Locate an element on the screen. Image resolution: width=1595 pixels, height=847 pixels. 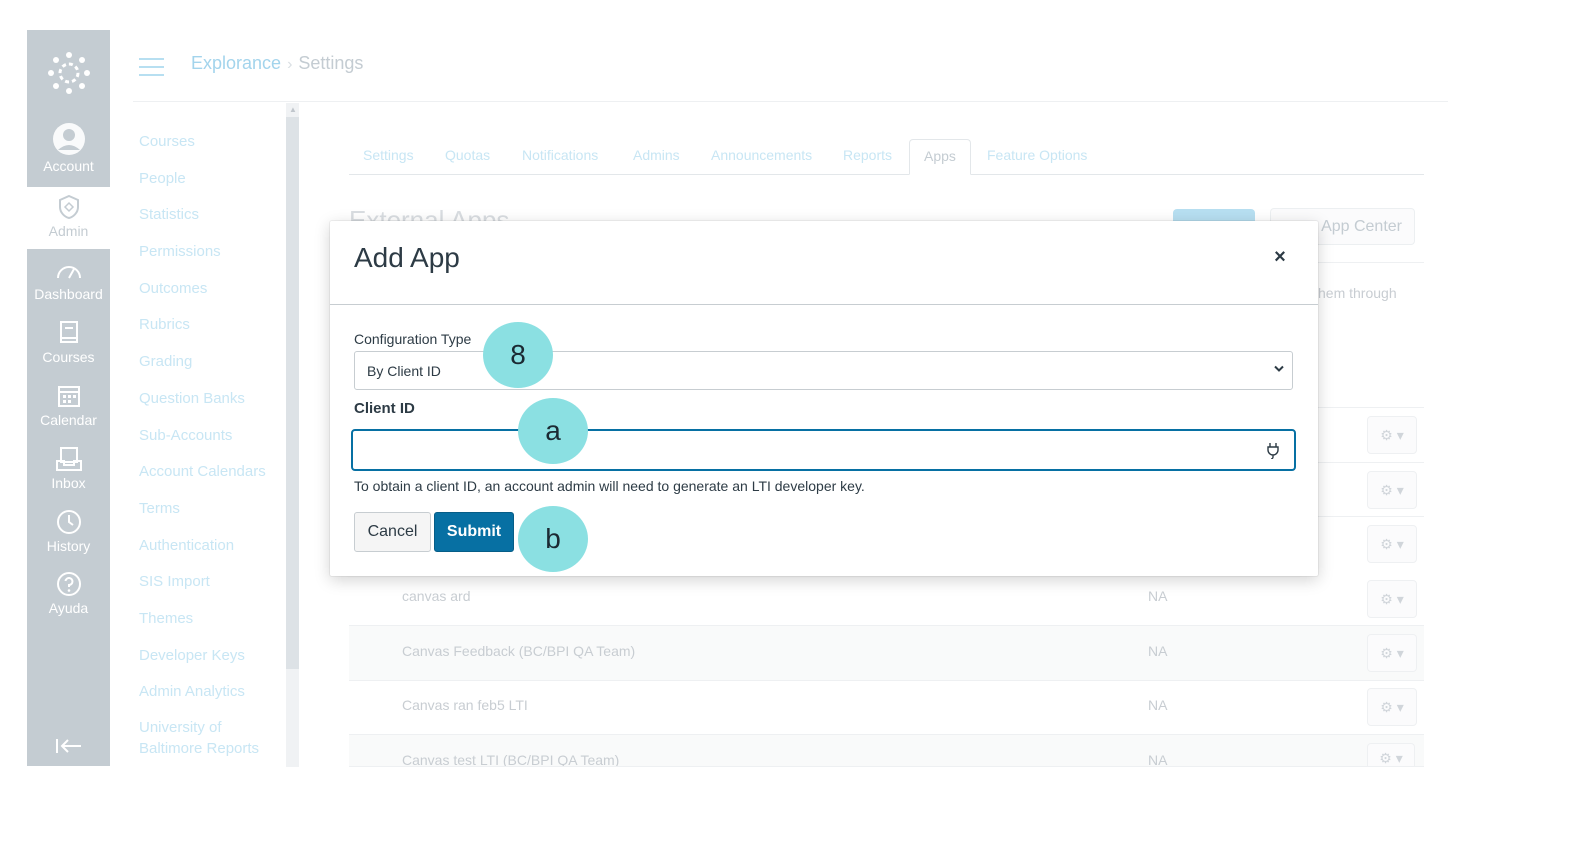
table-row: Canvas ran feb5 LTI NA is located at coordinates (886, 707).